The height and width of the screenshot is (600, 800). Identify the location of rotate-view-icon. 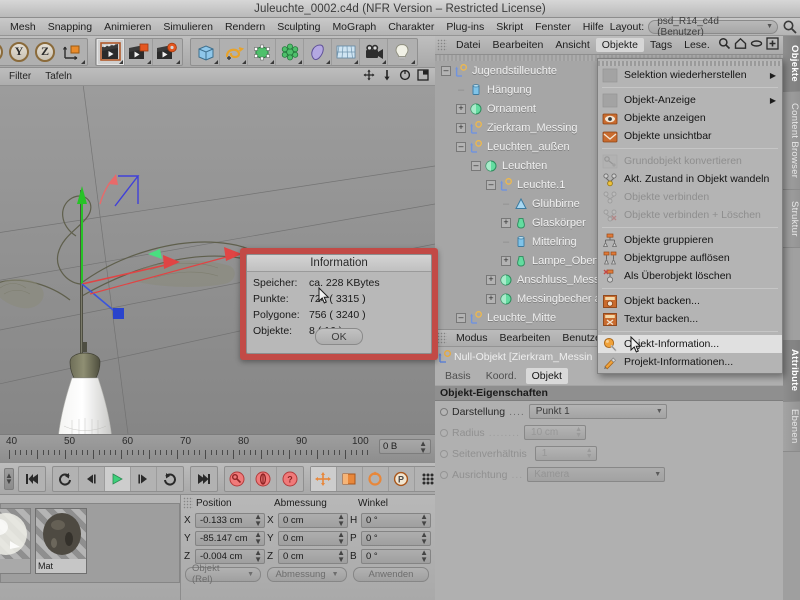
(405, 76).